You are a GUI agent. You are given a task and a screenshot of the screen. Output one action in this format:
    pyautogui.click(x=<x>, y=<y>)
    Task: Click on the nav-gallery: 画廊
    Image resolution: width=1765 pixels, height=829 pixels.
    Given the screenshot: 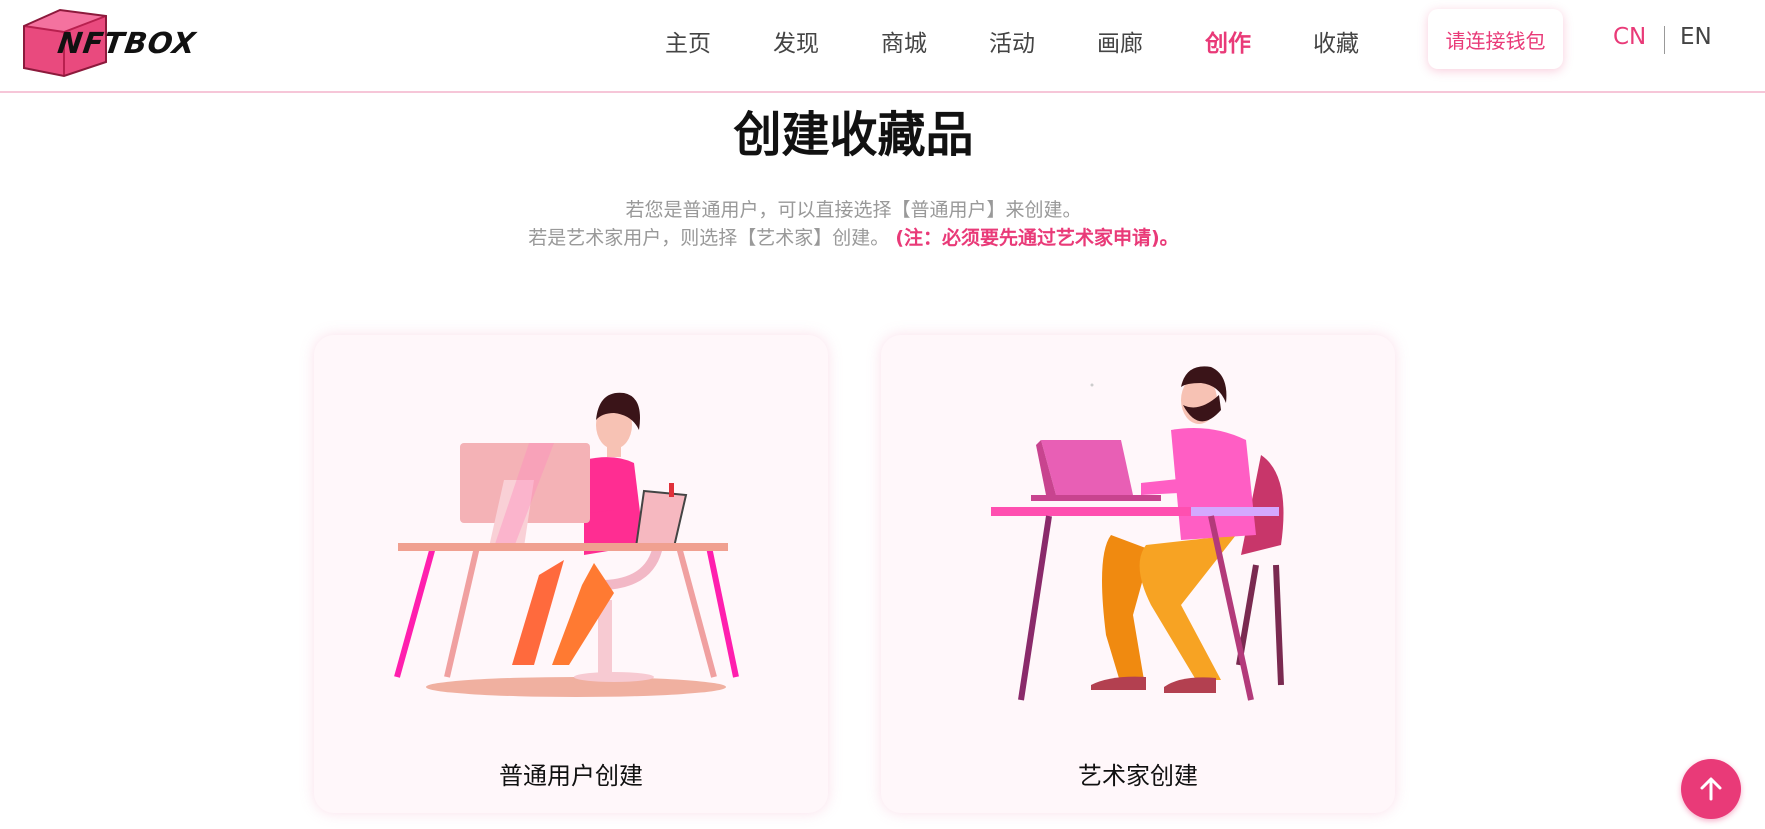 What is the action you would take?
    pyautogui.click(x=1120, y=41)
    